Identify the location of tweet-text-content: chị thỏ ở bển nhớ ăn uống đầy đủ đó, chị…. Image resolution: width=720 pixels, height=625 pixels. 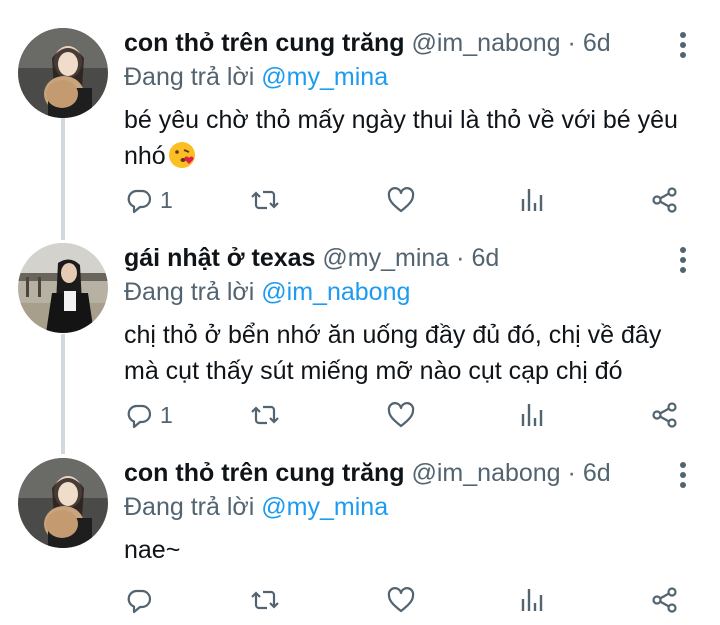
(393, 353).